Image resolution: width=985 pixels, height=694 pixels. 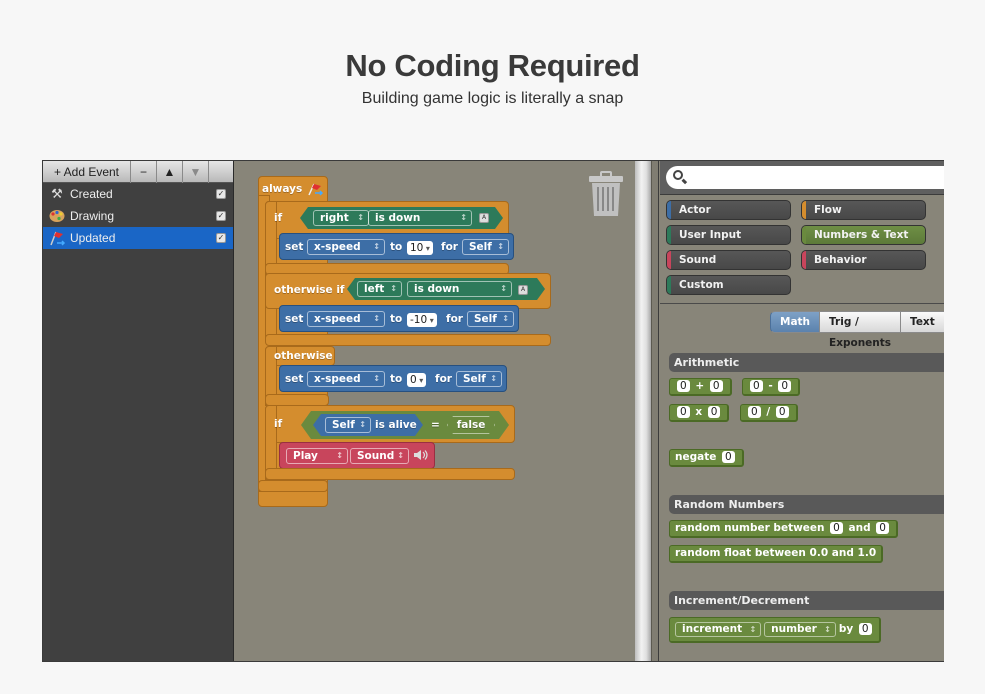 I want to click on negate-block: negate 0, so click(x=706, y=458).